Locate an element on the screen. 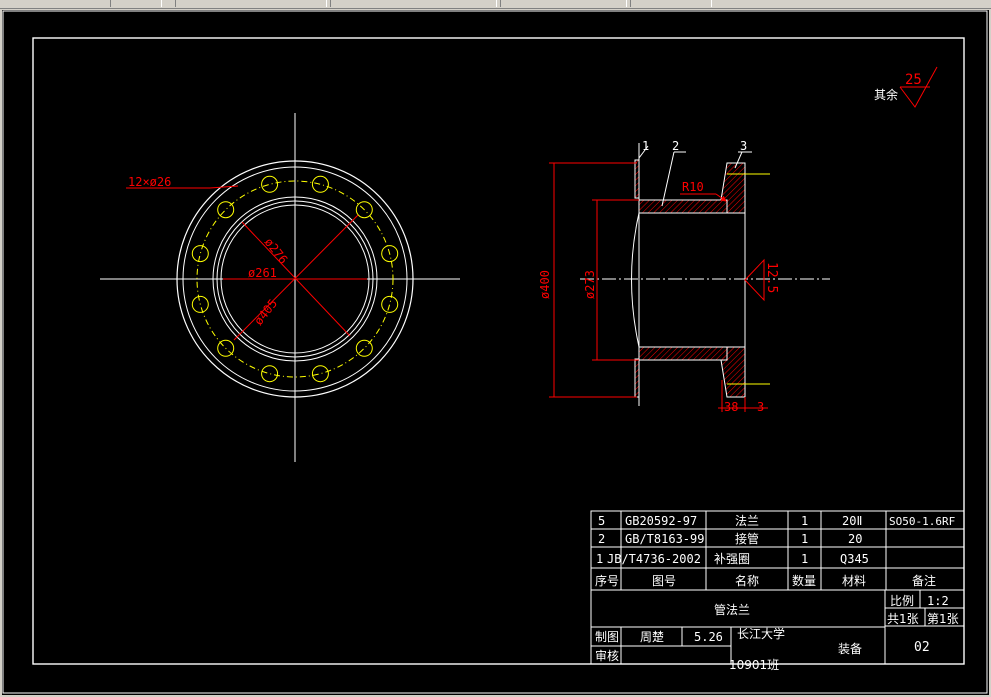 This screenshot has width=991, height=697. bom-header-no: 序号 is located at coordinates (607, 580).